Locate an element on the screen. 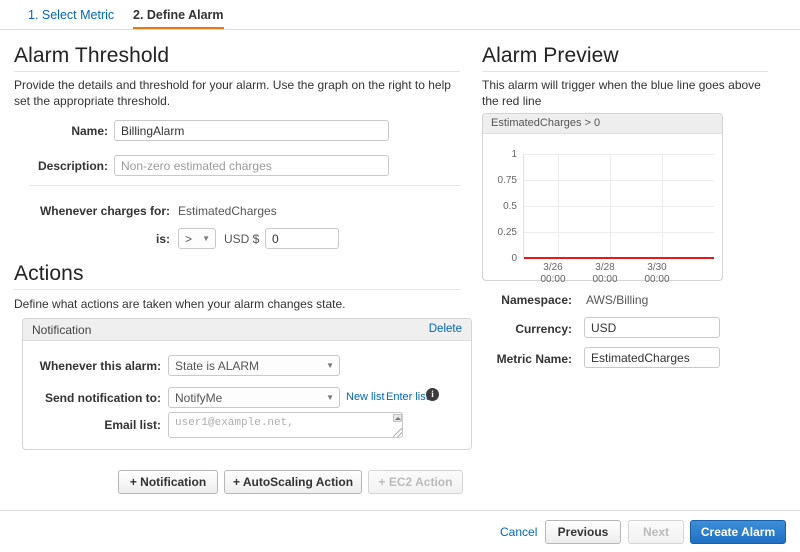 This screenshot has width=800, height=552. add-notification-button: + Notification is located at coordinates (168, 482).